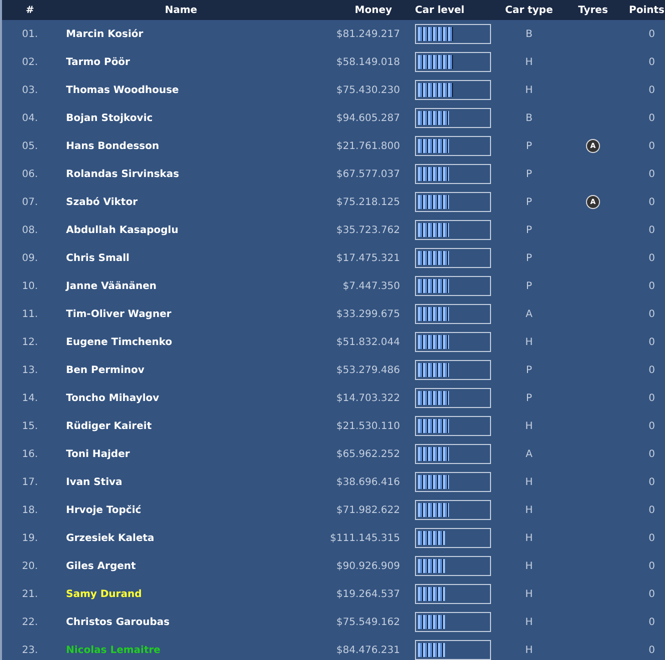 The height and width of the screenshot is (660, 665). What do you see at coordinates (118, 622) in the screenshot?
I see `driver-name: Christos Garoubas` at bounding box center [118, 622].